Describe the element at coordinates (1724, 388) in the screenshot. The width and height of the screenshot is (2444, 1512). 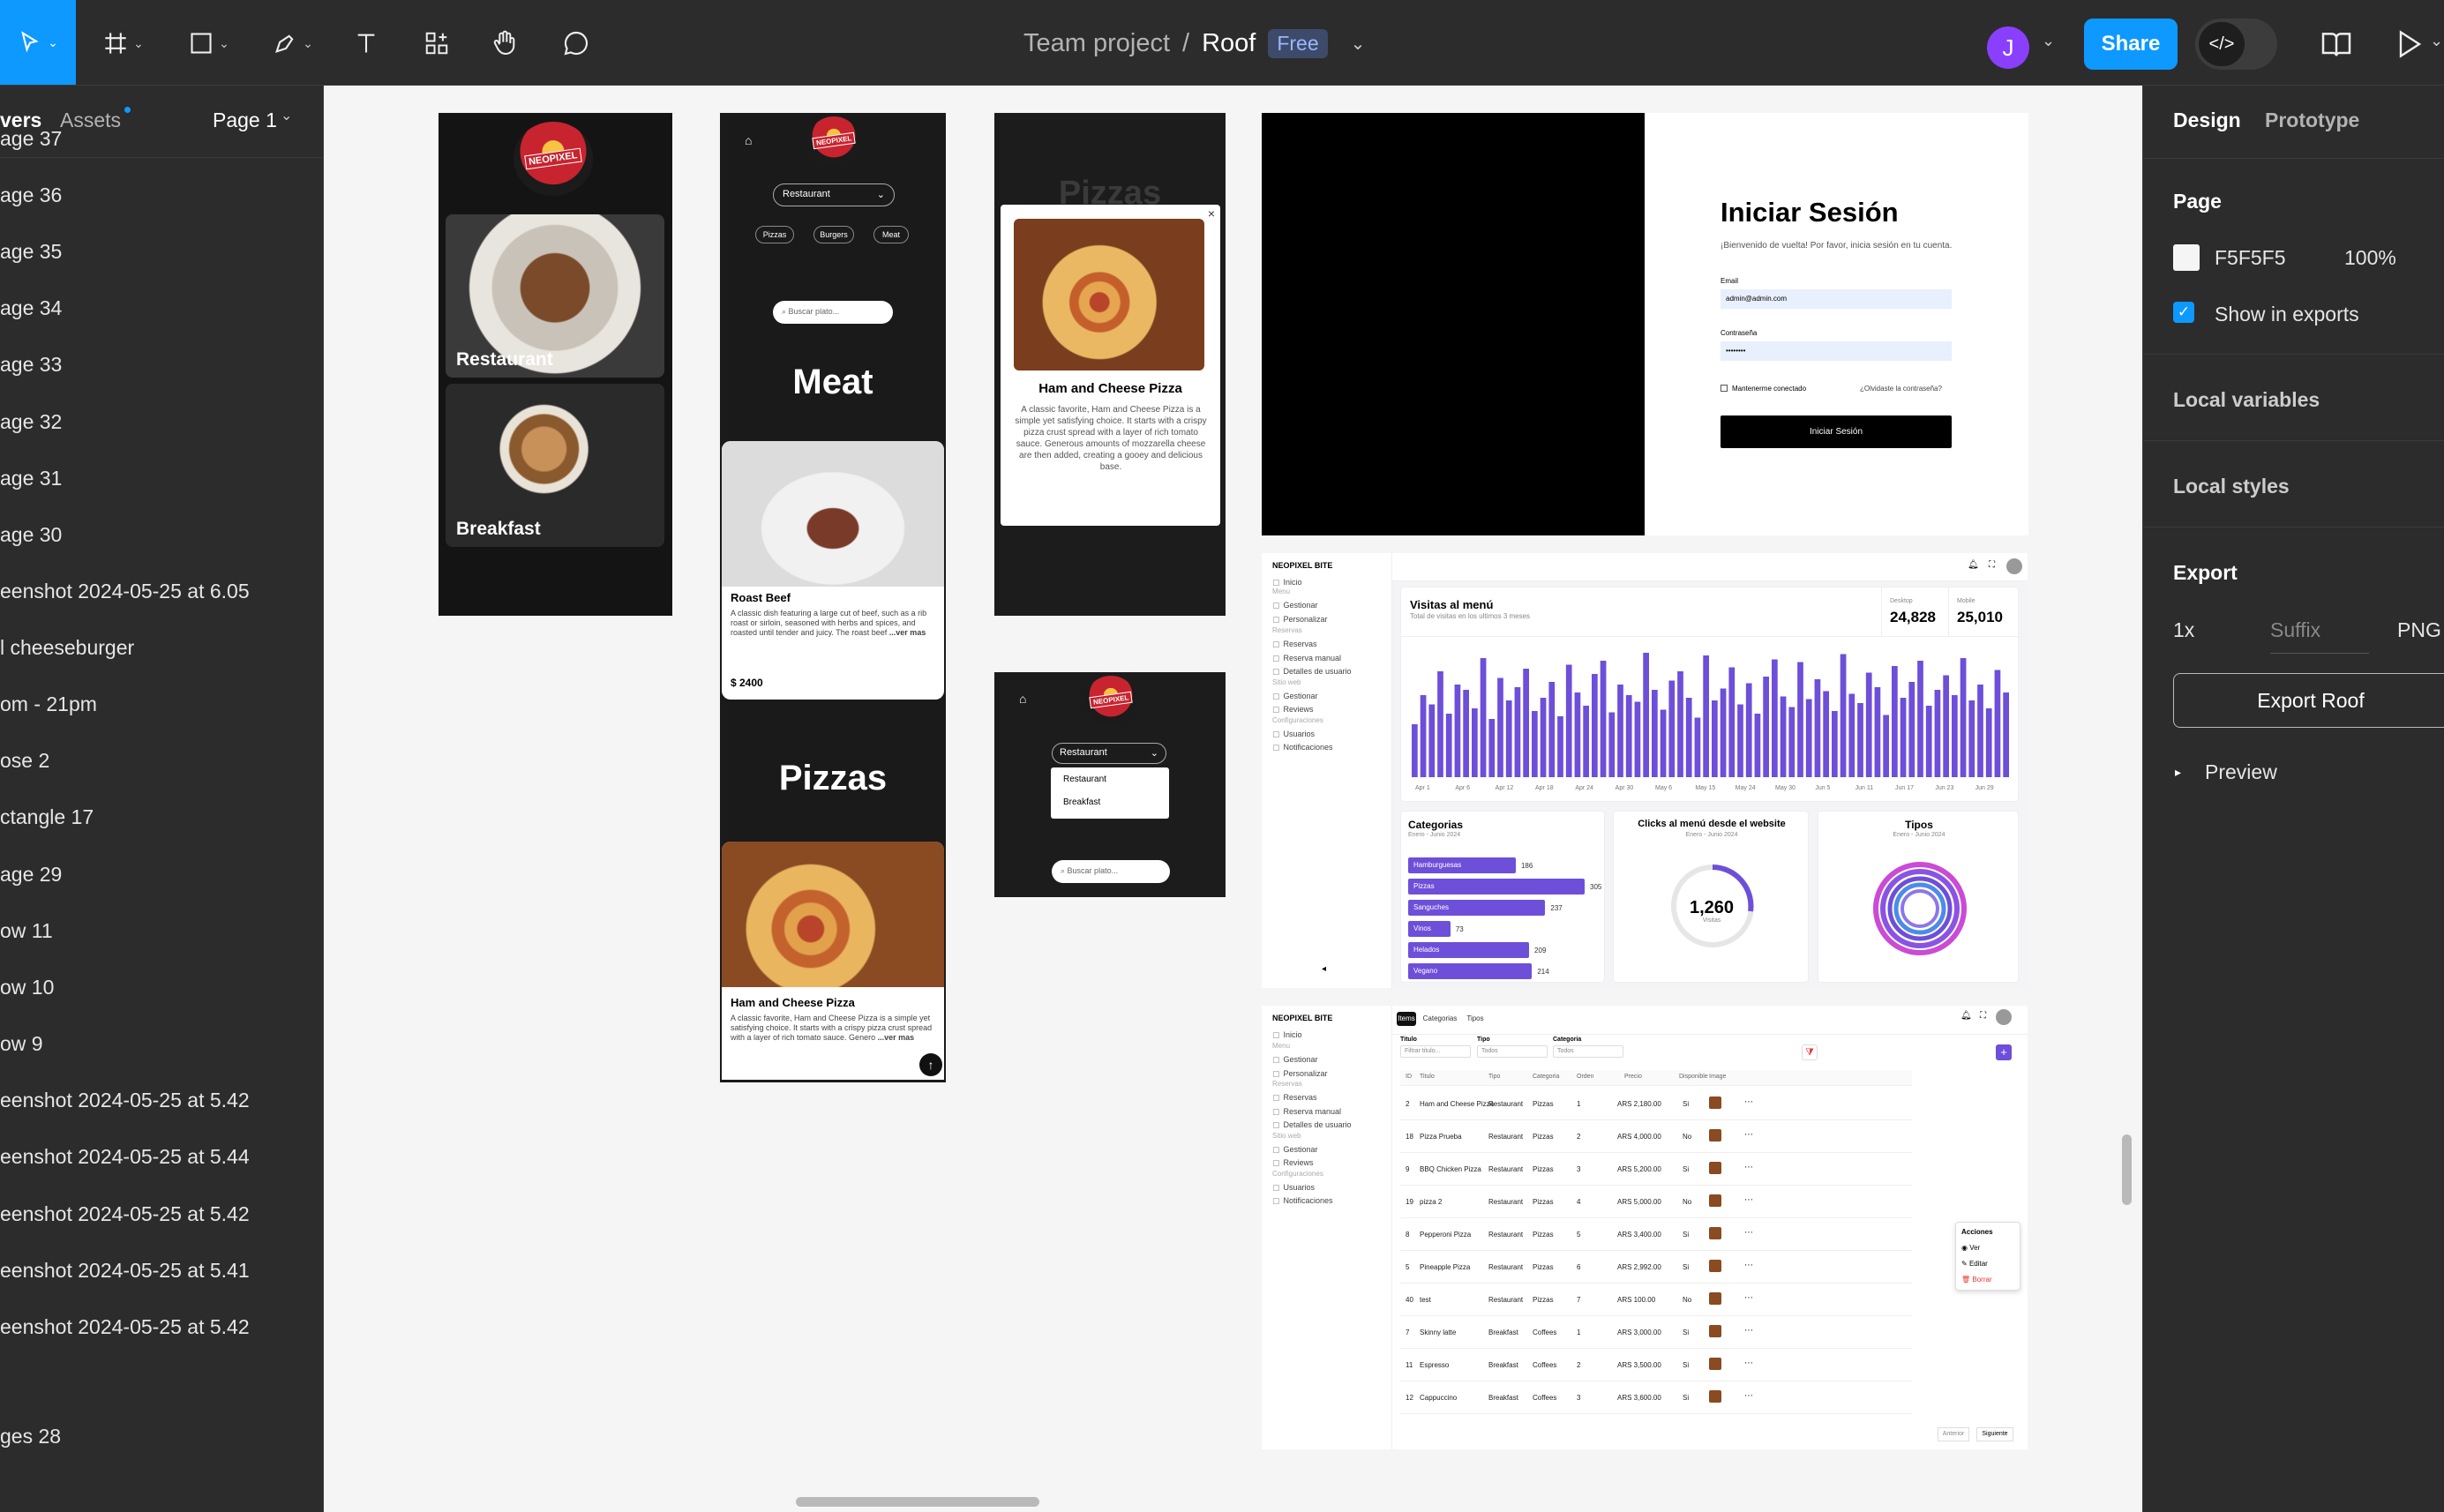
I see `remember-checkbox` at that location.